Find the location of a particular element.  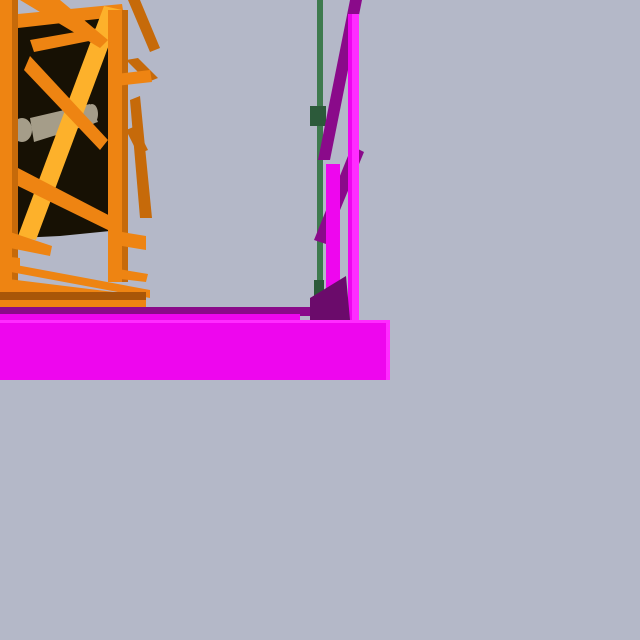

floor-lip is located at coordinates (150, 317).